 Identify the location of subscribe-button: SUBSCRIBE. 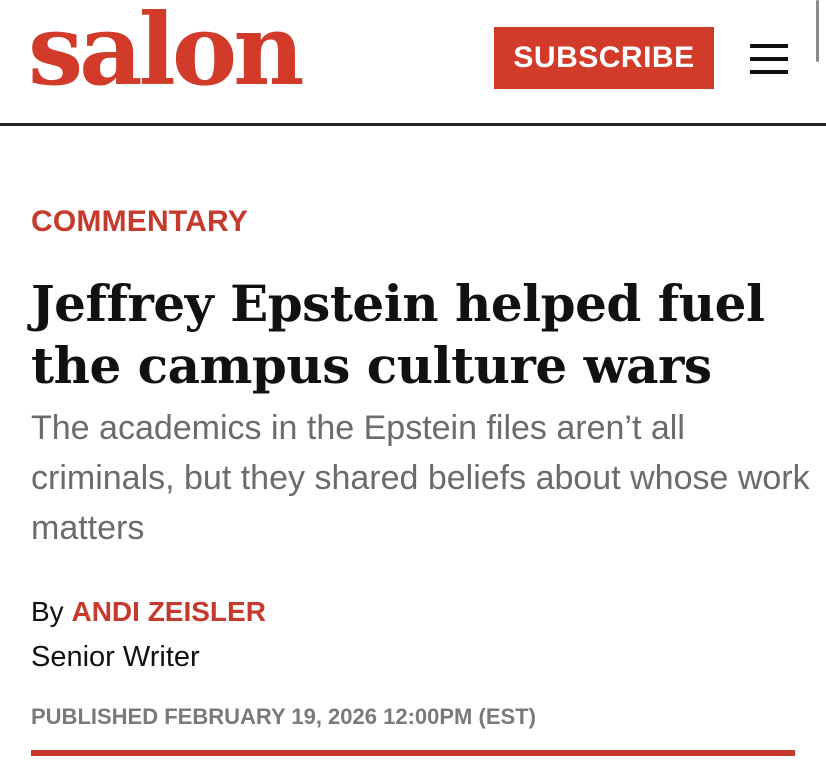
(604, 58).